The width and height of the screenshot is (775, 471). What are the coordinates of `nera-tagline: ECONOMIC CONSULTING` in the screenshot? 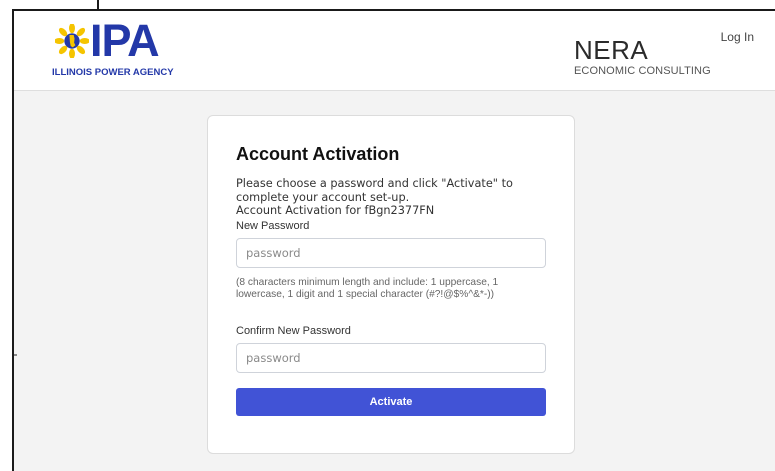 It's located at (642, 71).